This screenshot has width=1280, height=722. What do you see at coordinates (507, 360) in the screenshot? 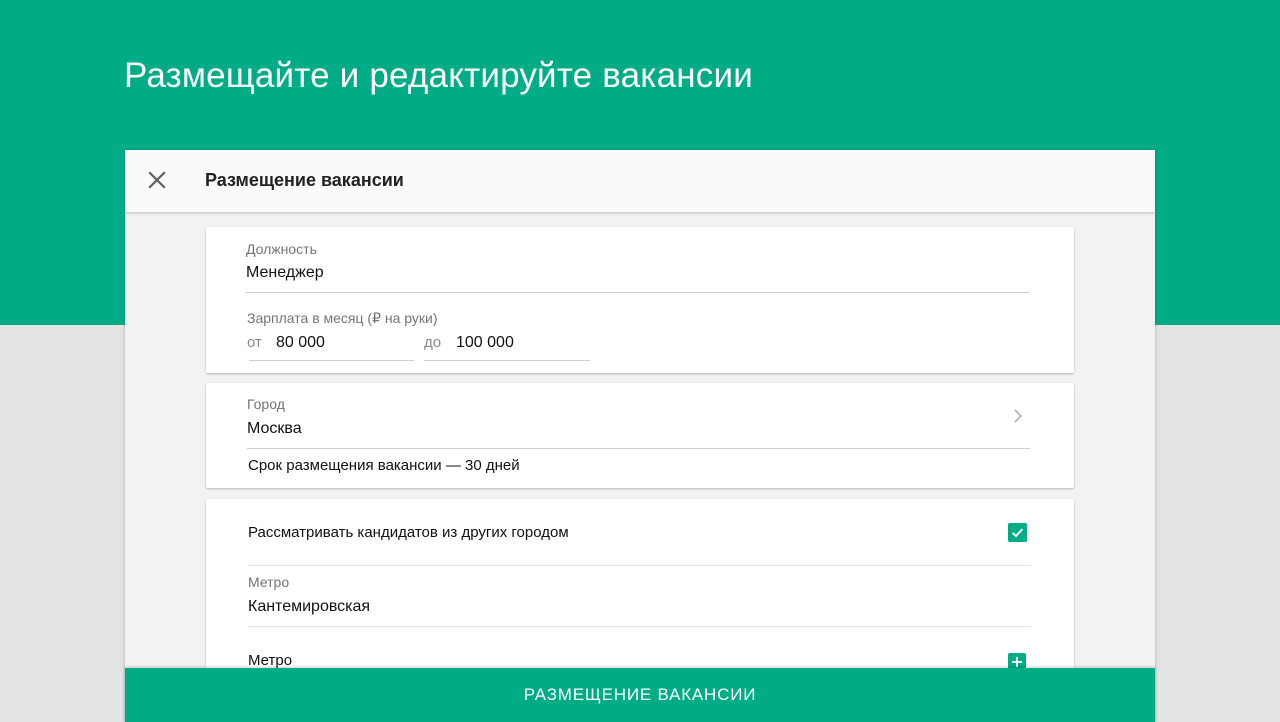
I see `salary-to-underline` at bounding box center [507, 360].